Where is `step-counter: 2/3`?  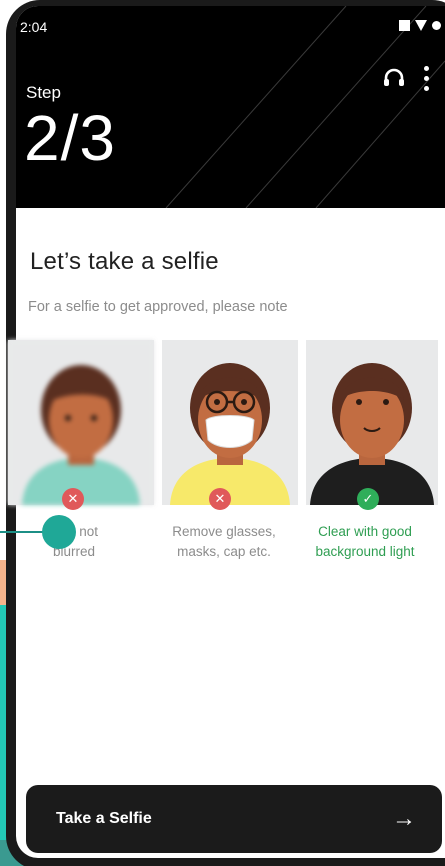
step-counter: 2/3 is located at coordinates (70, 138).